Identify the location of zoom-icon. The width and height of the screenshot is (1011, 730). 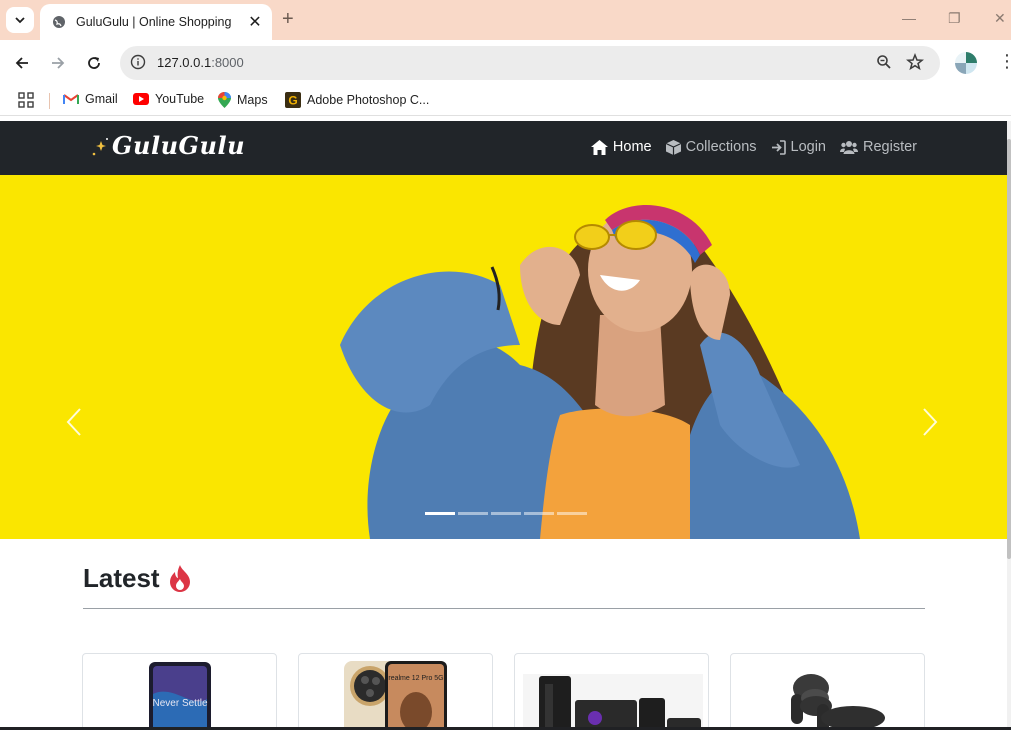
(884, 64).